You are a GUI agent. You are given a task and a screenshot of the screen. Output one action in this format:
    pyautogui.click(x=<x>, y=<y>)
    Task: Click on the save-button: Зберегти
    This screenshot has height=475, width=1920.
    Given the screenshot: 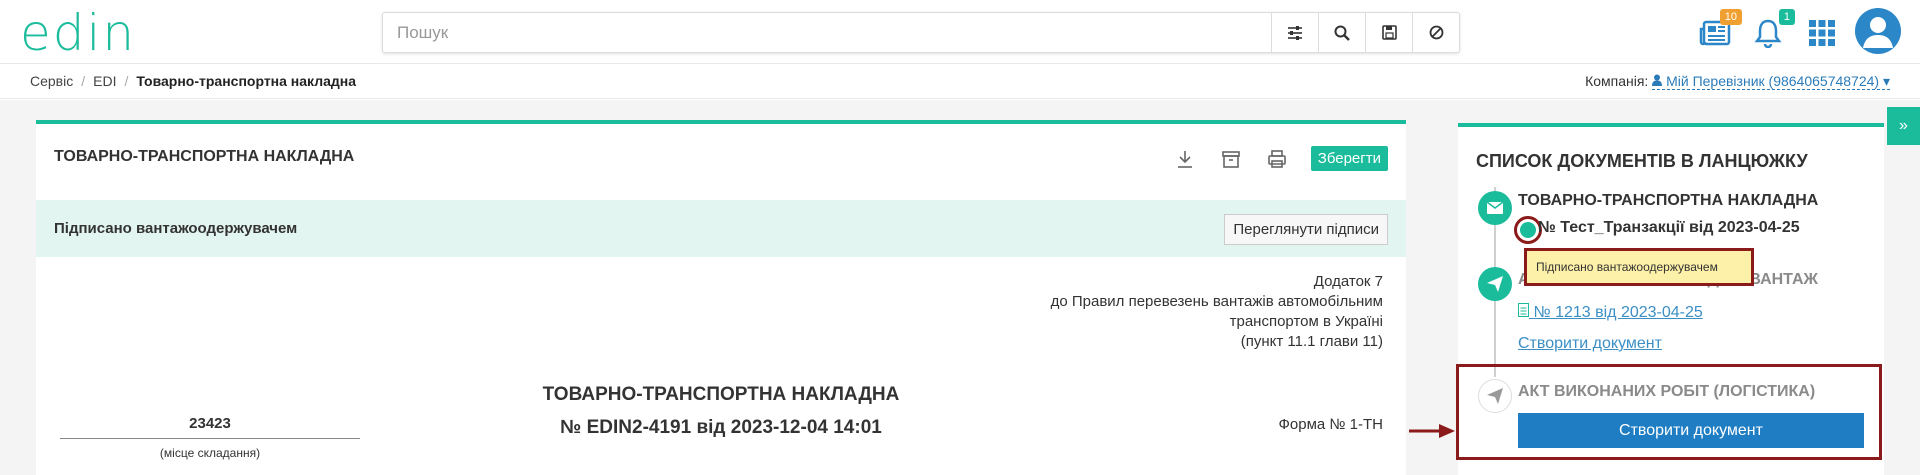 What is the action you would take?
    pyautogui.click(x=1349, y=158)
    